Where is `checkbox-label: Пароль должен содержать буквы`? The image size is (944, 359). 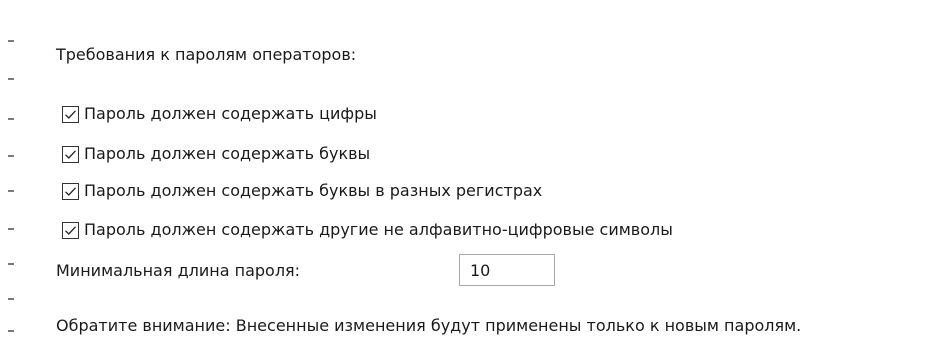 checkbox-label: Пароль должен содержать буквы is located at coordinates (227, 153).